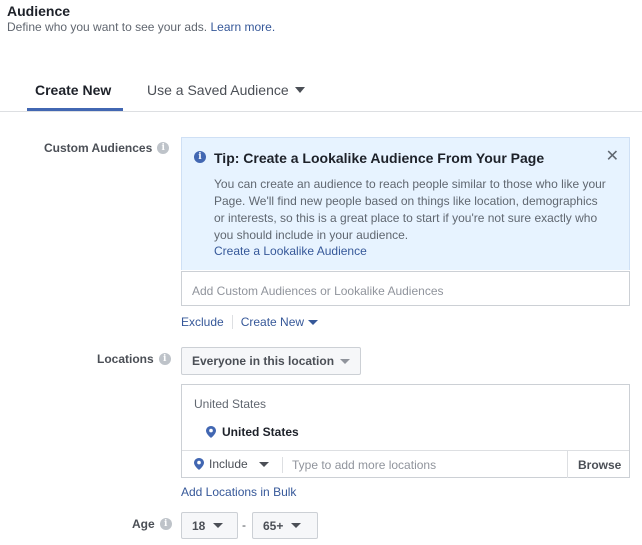  Describe the element at coordinates (73, 90) in the screenshot. I see `tab-create-new: Create New` at that location.